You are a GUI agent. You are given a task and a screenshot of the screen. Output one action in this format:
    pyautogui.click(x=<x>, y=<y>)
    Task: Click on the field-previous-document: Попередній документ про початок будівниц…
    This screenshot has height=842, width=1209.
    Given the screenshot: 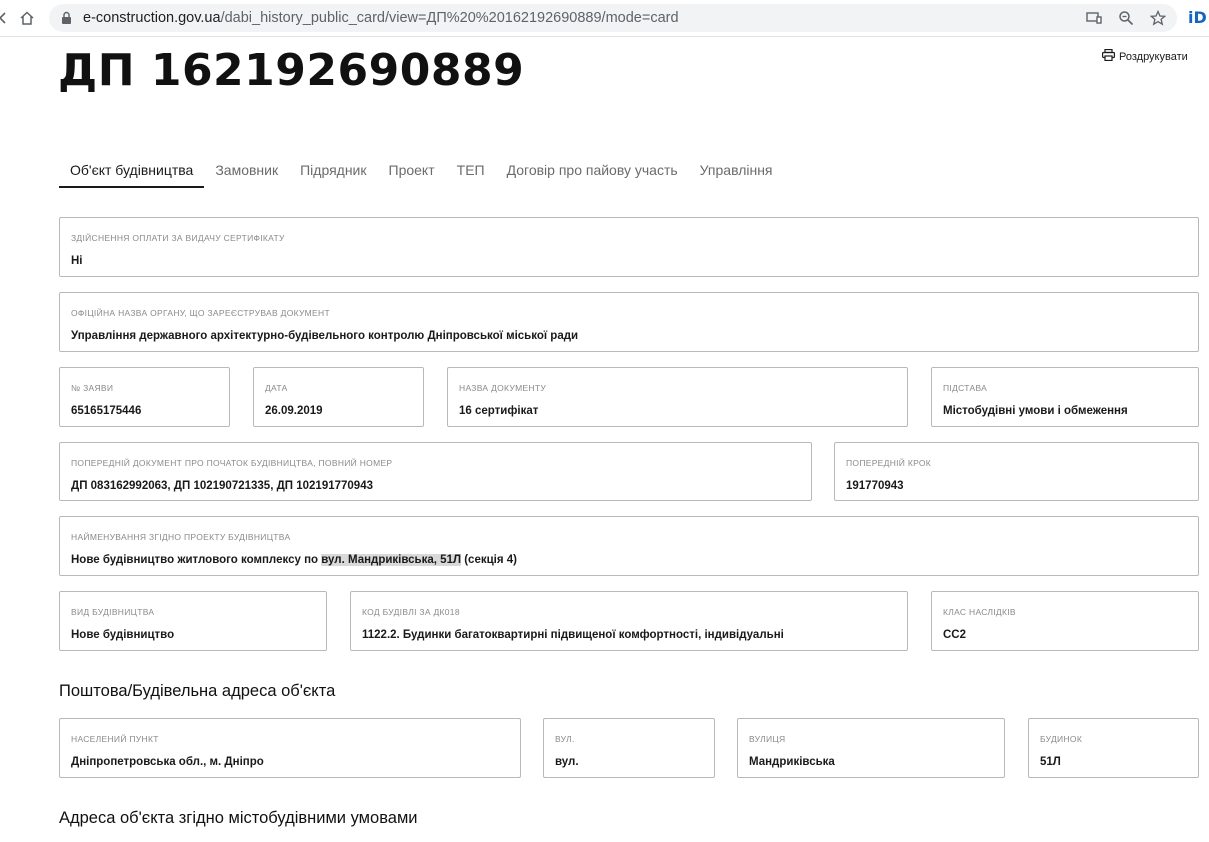 What is the action you would take?
    pyautogui.click(x=435, y=471)
    